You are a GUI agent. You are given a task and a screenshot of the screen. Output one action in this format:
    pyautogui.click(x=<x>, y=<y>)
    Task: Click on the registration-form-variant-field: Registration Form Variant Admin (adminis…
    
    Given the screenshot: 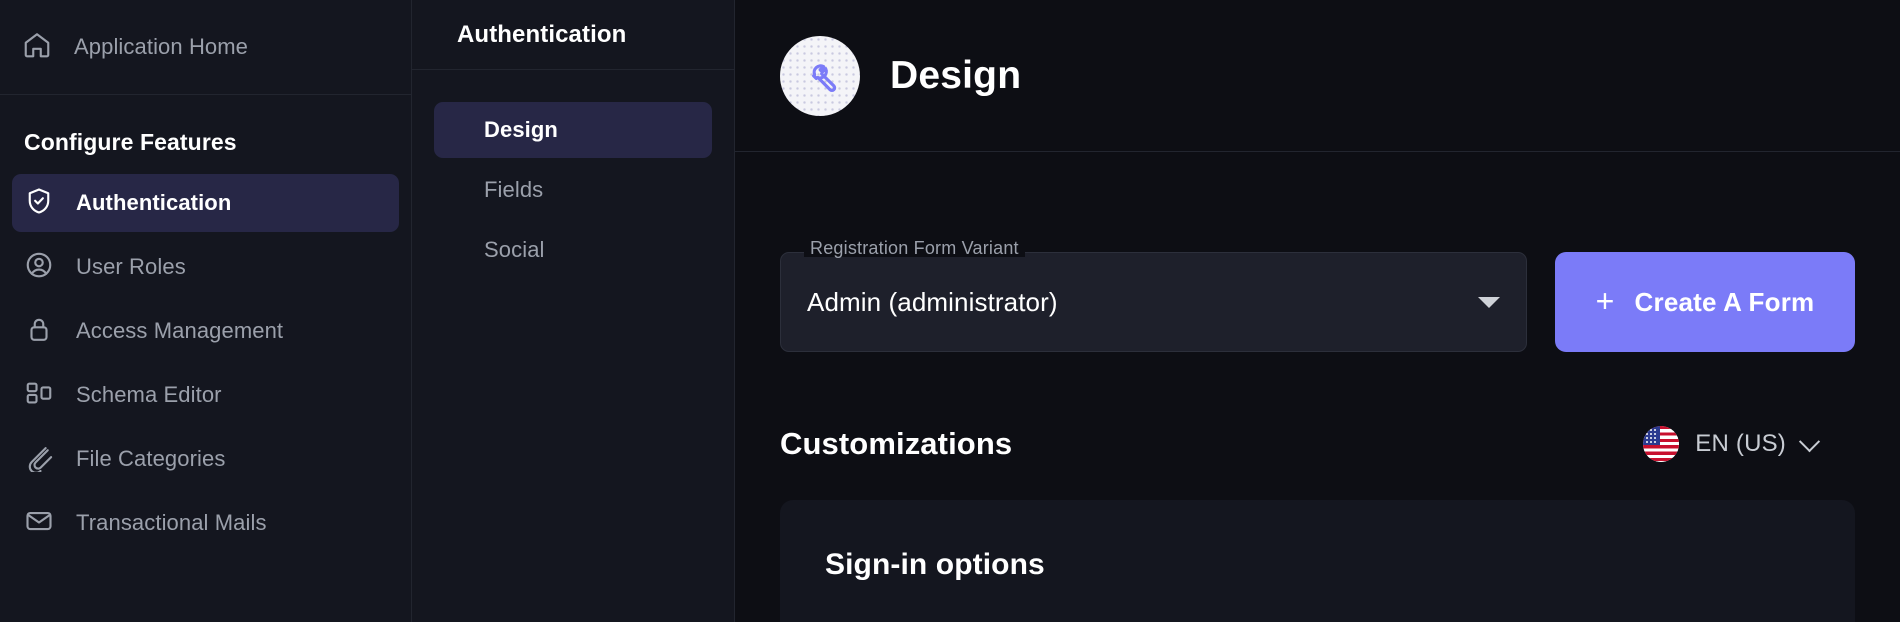 What is the action you would take?
    pyautogui.click(x=1153, y=295)
    